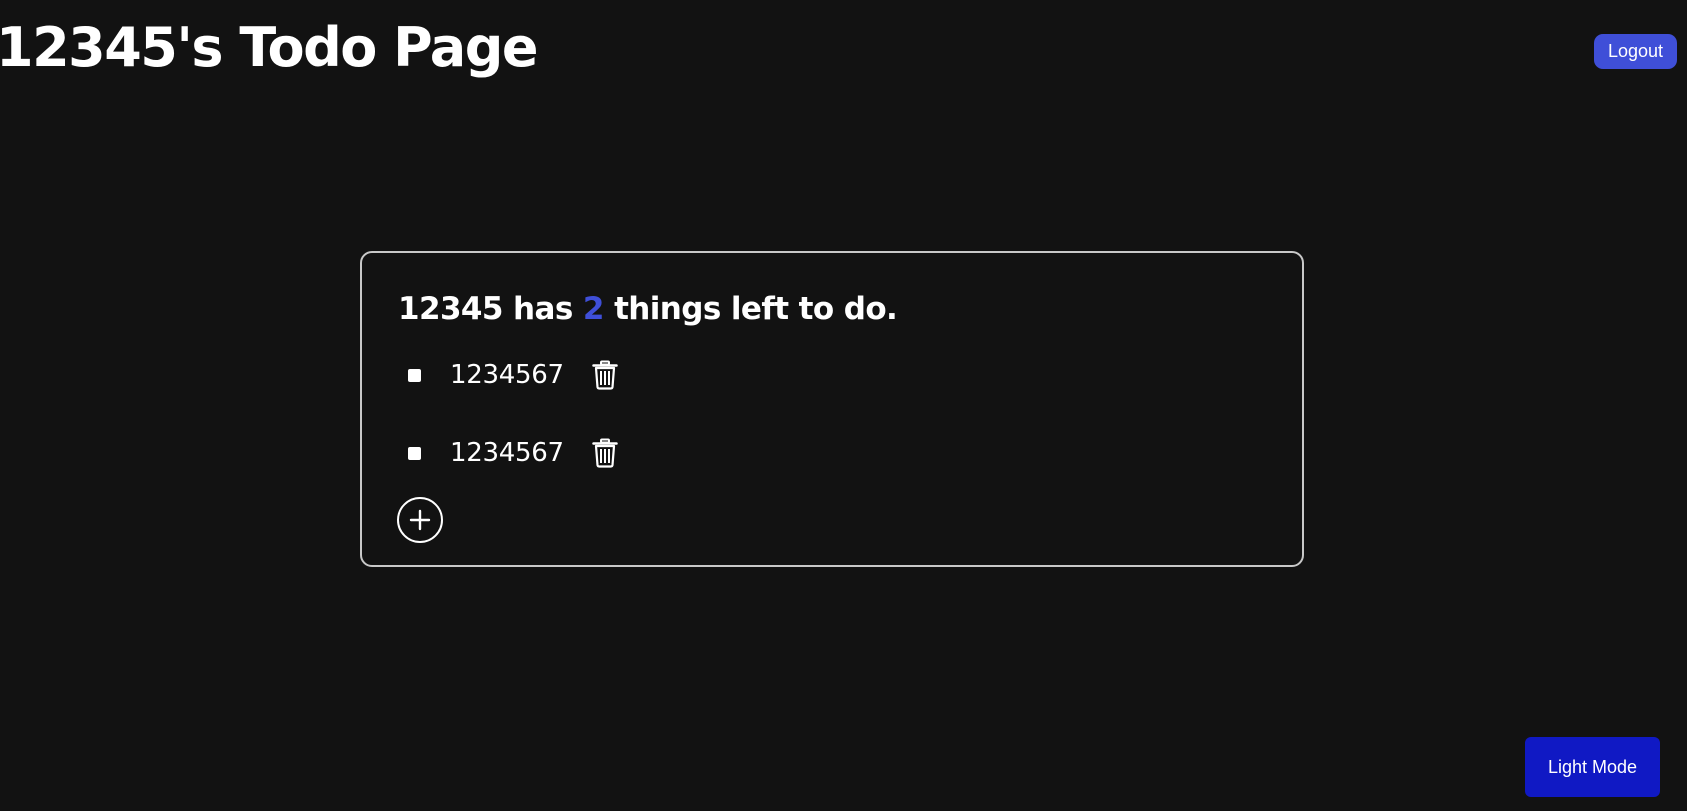  I want to click on summary-prefix: 12345 has, so click(485, 309).